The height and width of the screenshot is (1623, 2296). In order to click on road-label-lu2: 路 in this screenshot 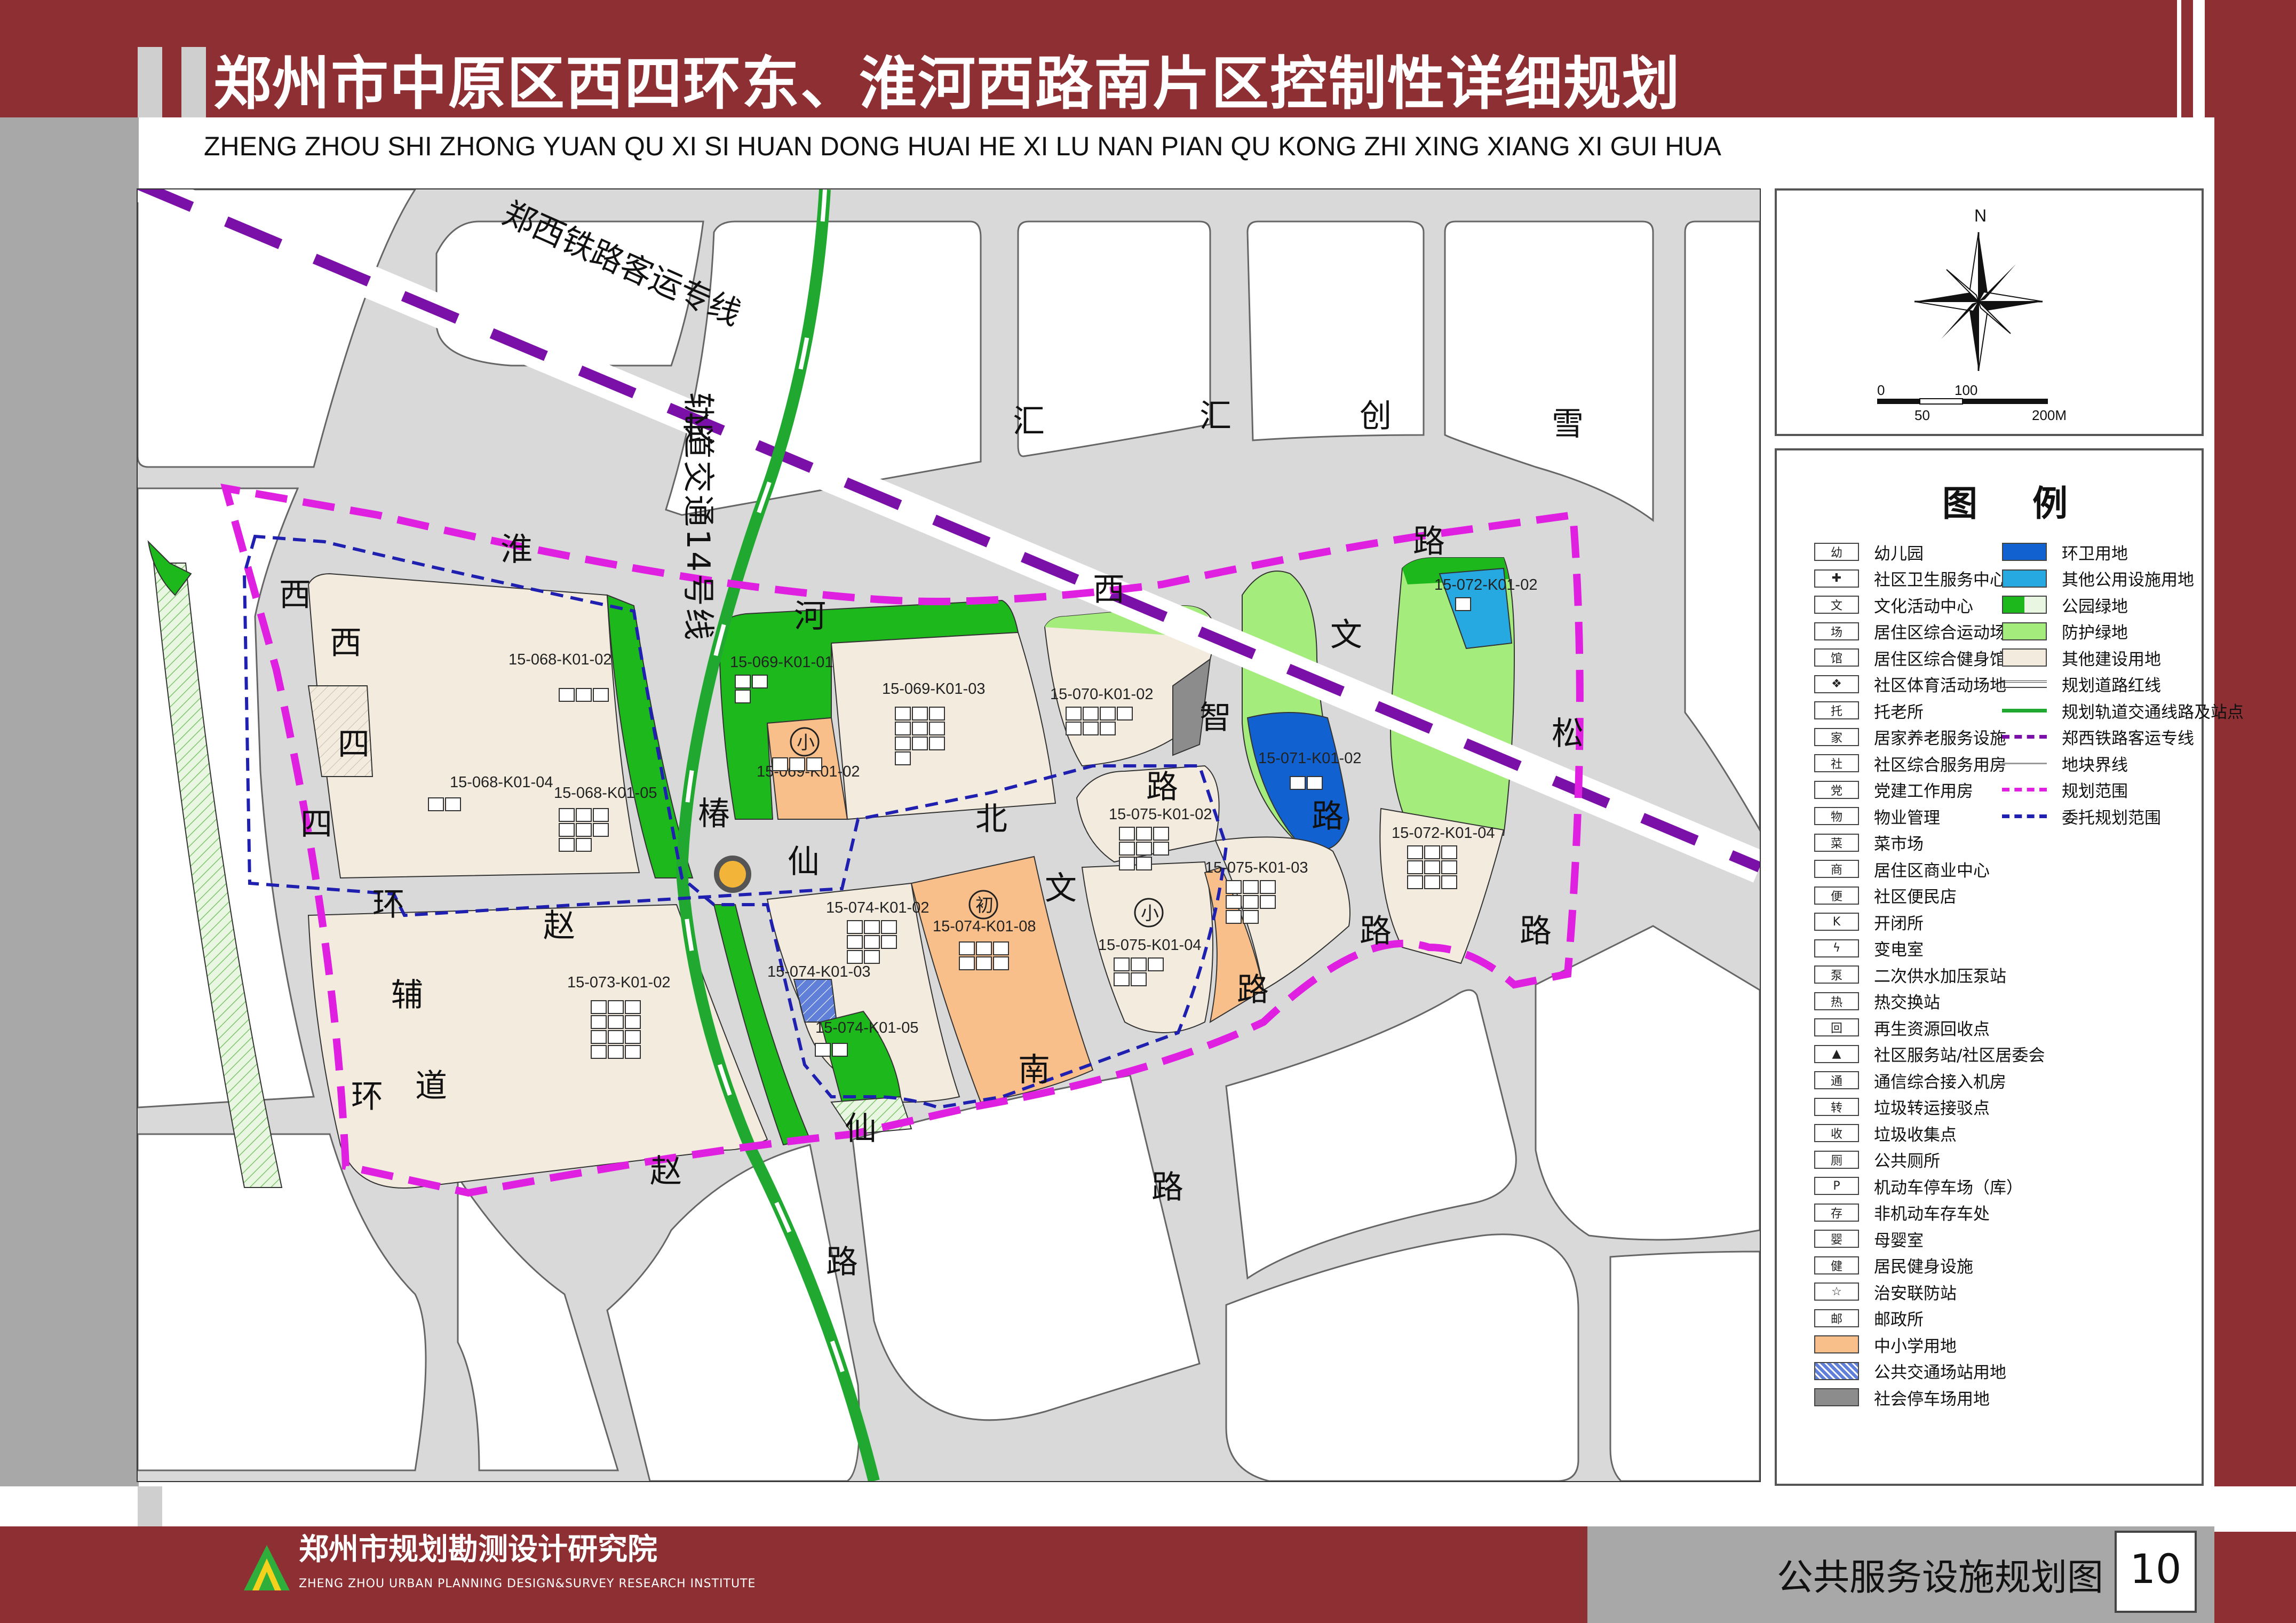, I will do `click(1328, 816)`.